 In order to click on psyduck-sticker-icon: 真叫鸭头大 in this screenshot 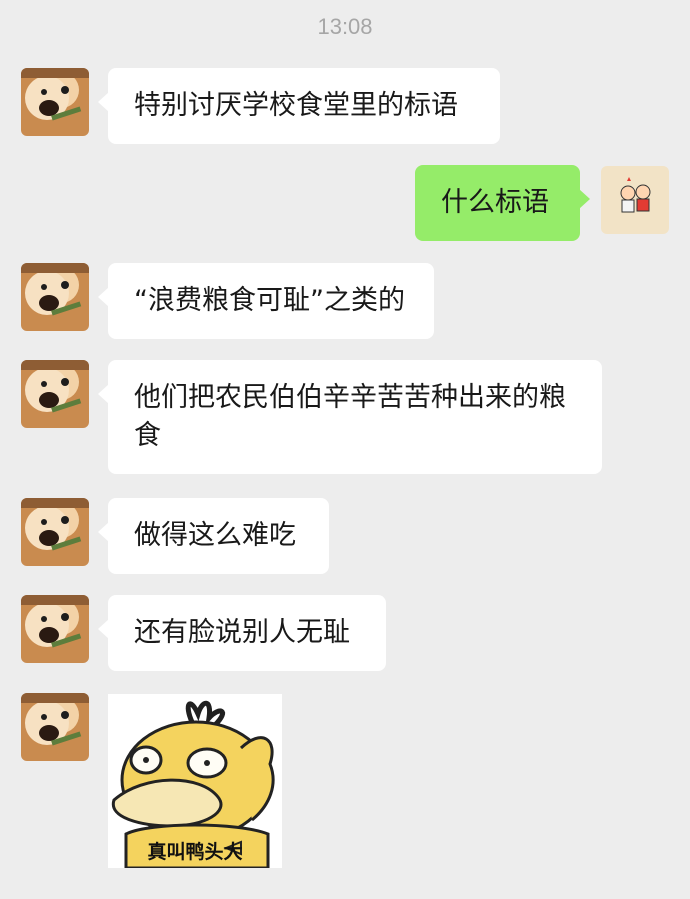, I will do `click(195, 782)`.